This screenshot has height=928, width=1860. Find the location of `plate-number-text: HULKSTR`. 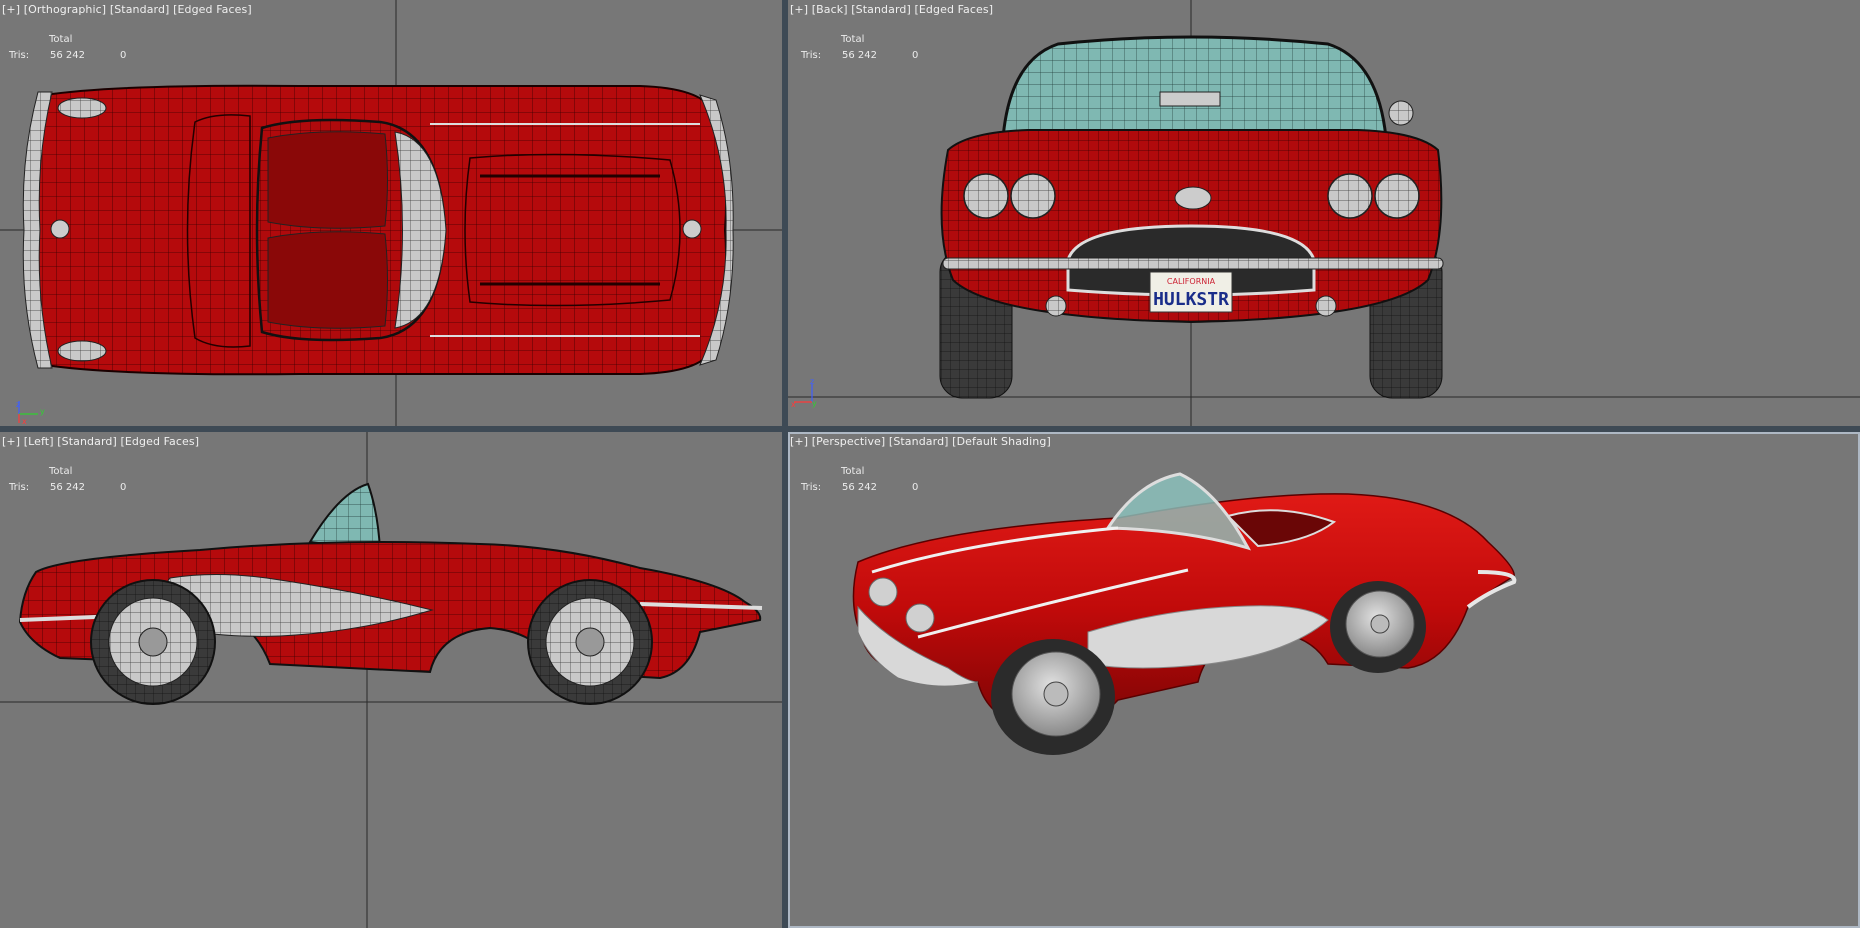

plate-number-text: HULKSTR is located at coordinates (1191, 299).